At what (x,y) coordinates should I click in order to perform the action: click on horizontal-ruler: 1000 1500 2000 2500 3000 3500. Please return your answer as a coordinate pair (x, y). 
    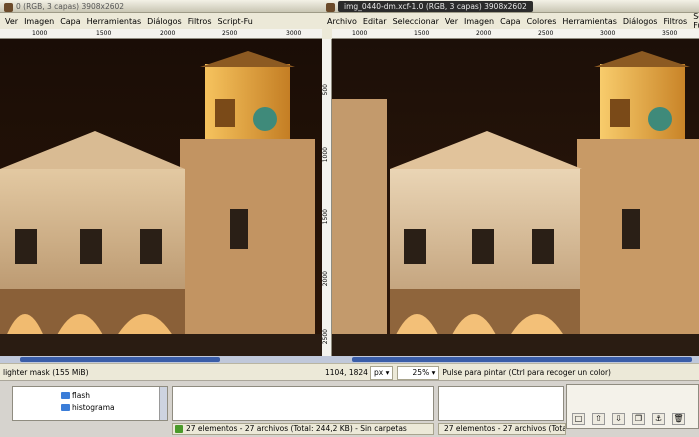
    Looking at the image, I should click on (515, 34).